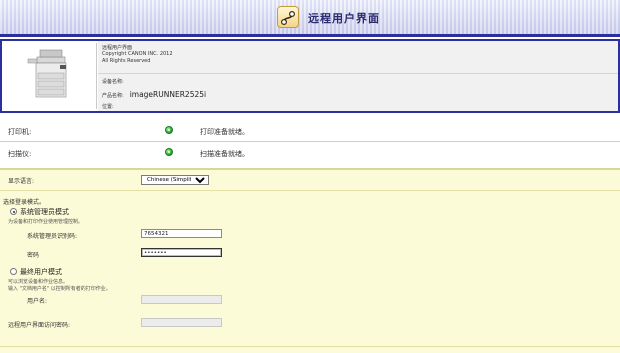 This screenshot has height=353, width=620. I want to click on admin-mode-radio, so click(13, 211).